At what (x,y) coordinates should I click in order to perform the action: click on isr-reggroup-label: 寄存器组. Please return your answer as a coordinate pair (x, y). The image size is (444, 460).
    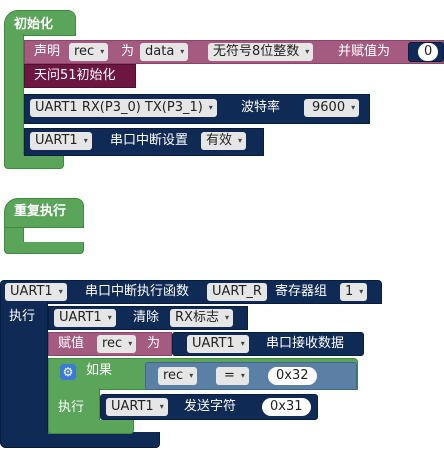
    Looking at the image, I should click on (301, 291).